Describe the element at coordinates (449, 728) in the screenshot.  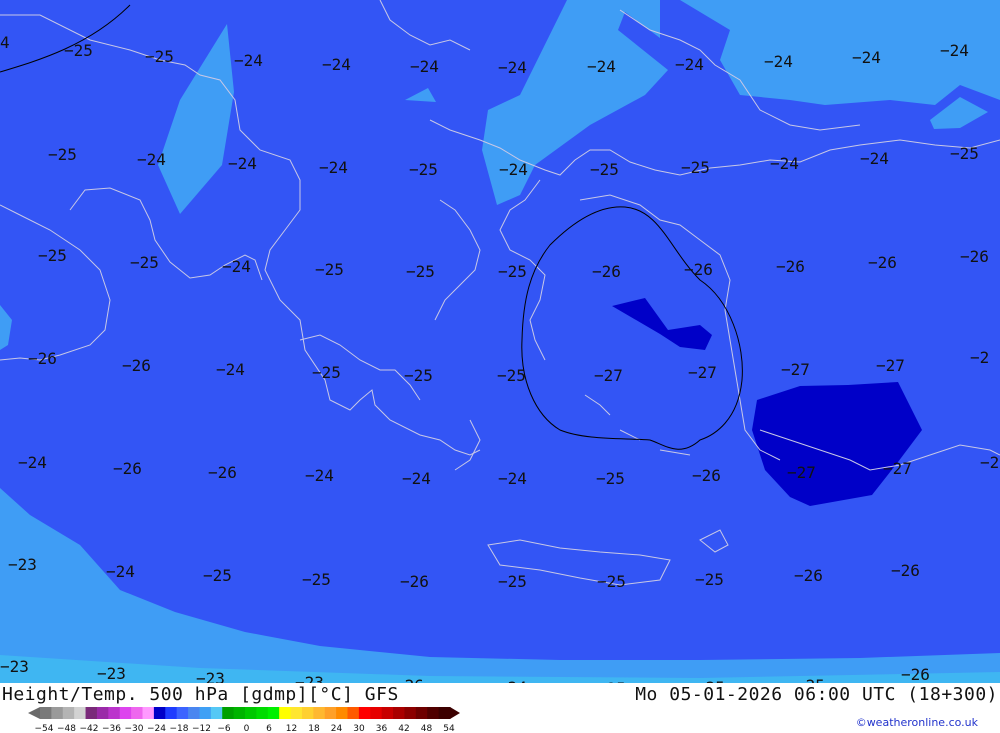
I see `scale-tick-label: 54` at that location.